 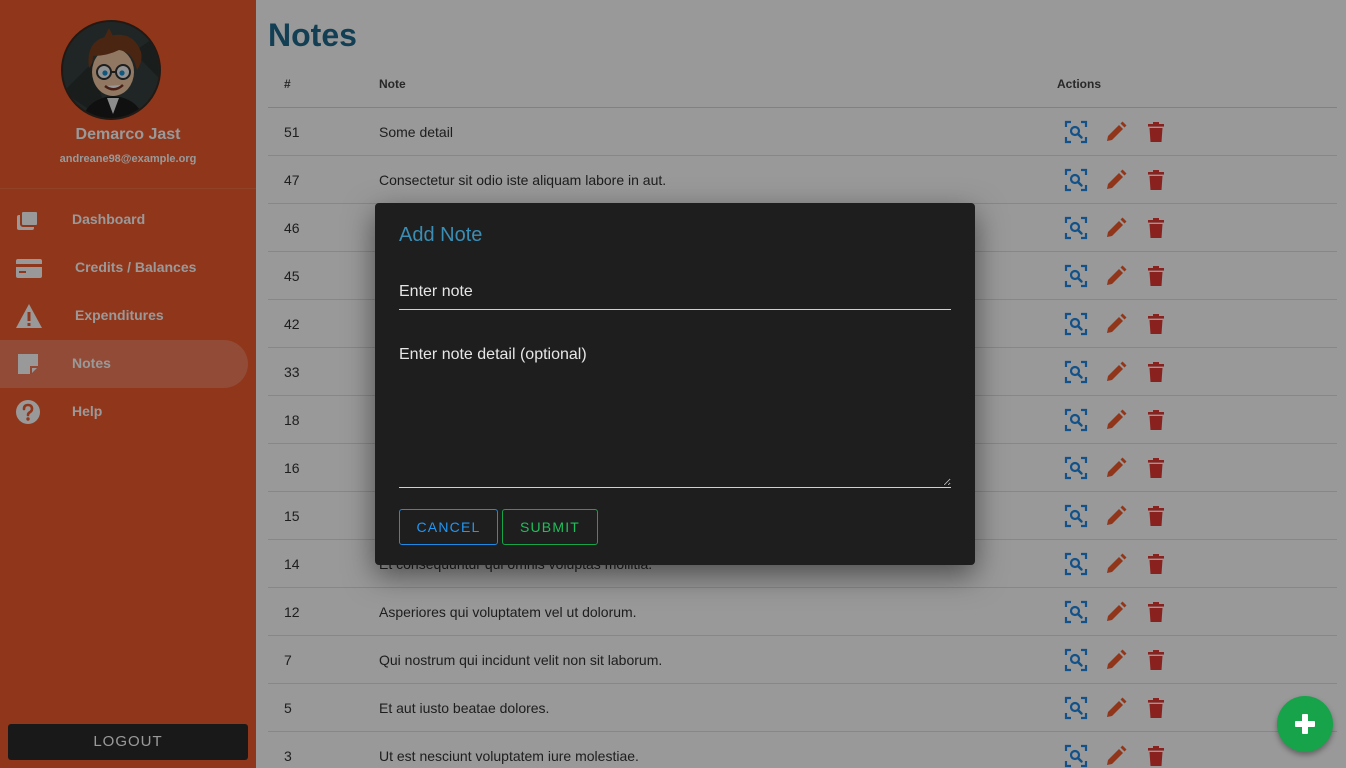 I want to click on cancel-button: CANCEL, so click(x=448, y=527).